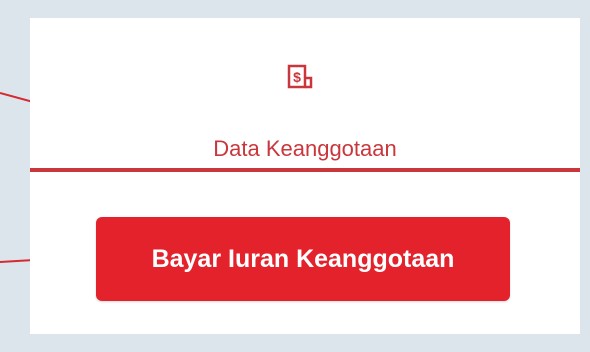  I want to click on receipt-dollar-icon: $, so click(300, 76).